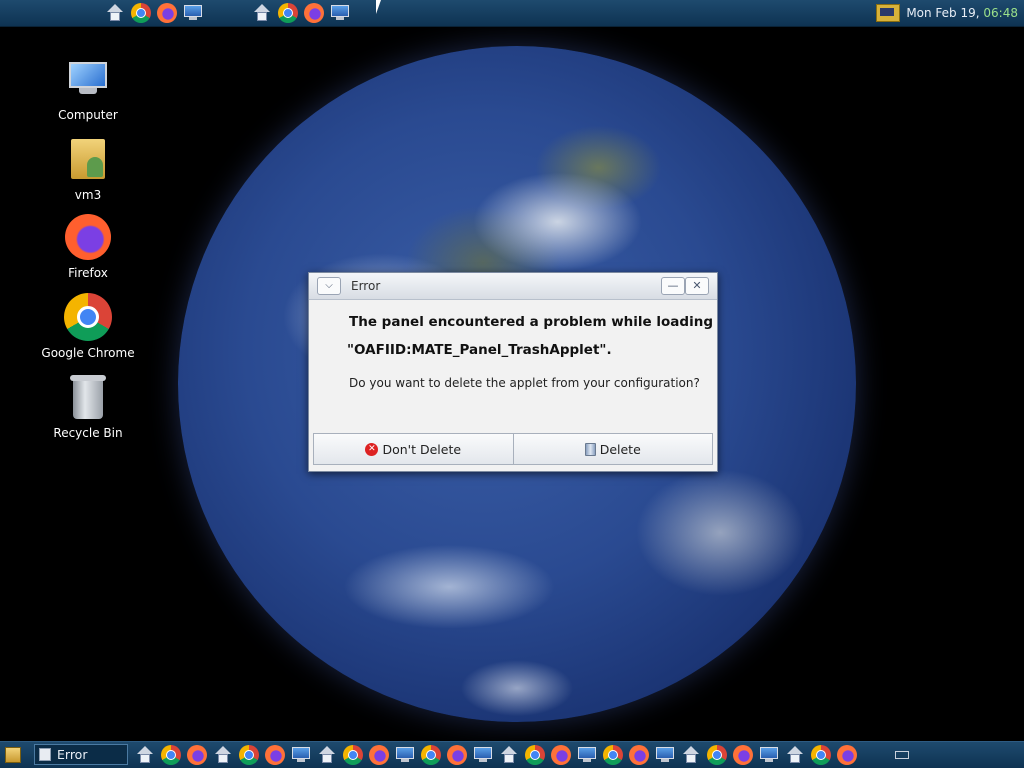 This screenshot has height=768, width=1024. I want to click on dialog-applet-name: "OAFIID:MATE_Panel_TrashApplet"., so click(479, 350).